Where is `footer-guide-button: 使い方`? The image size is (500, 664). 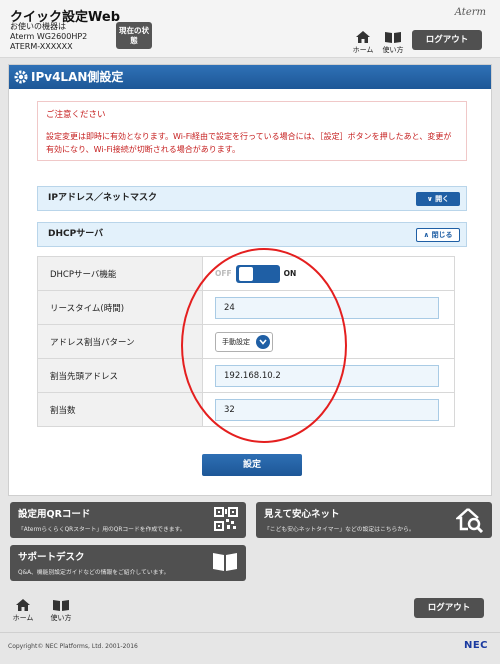 footer-guide-button: 使い方 is located at coordinates (61, 610).